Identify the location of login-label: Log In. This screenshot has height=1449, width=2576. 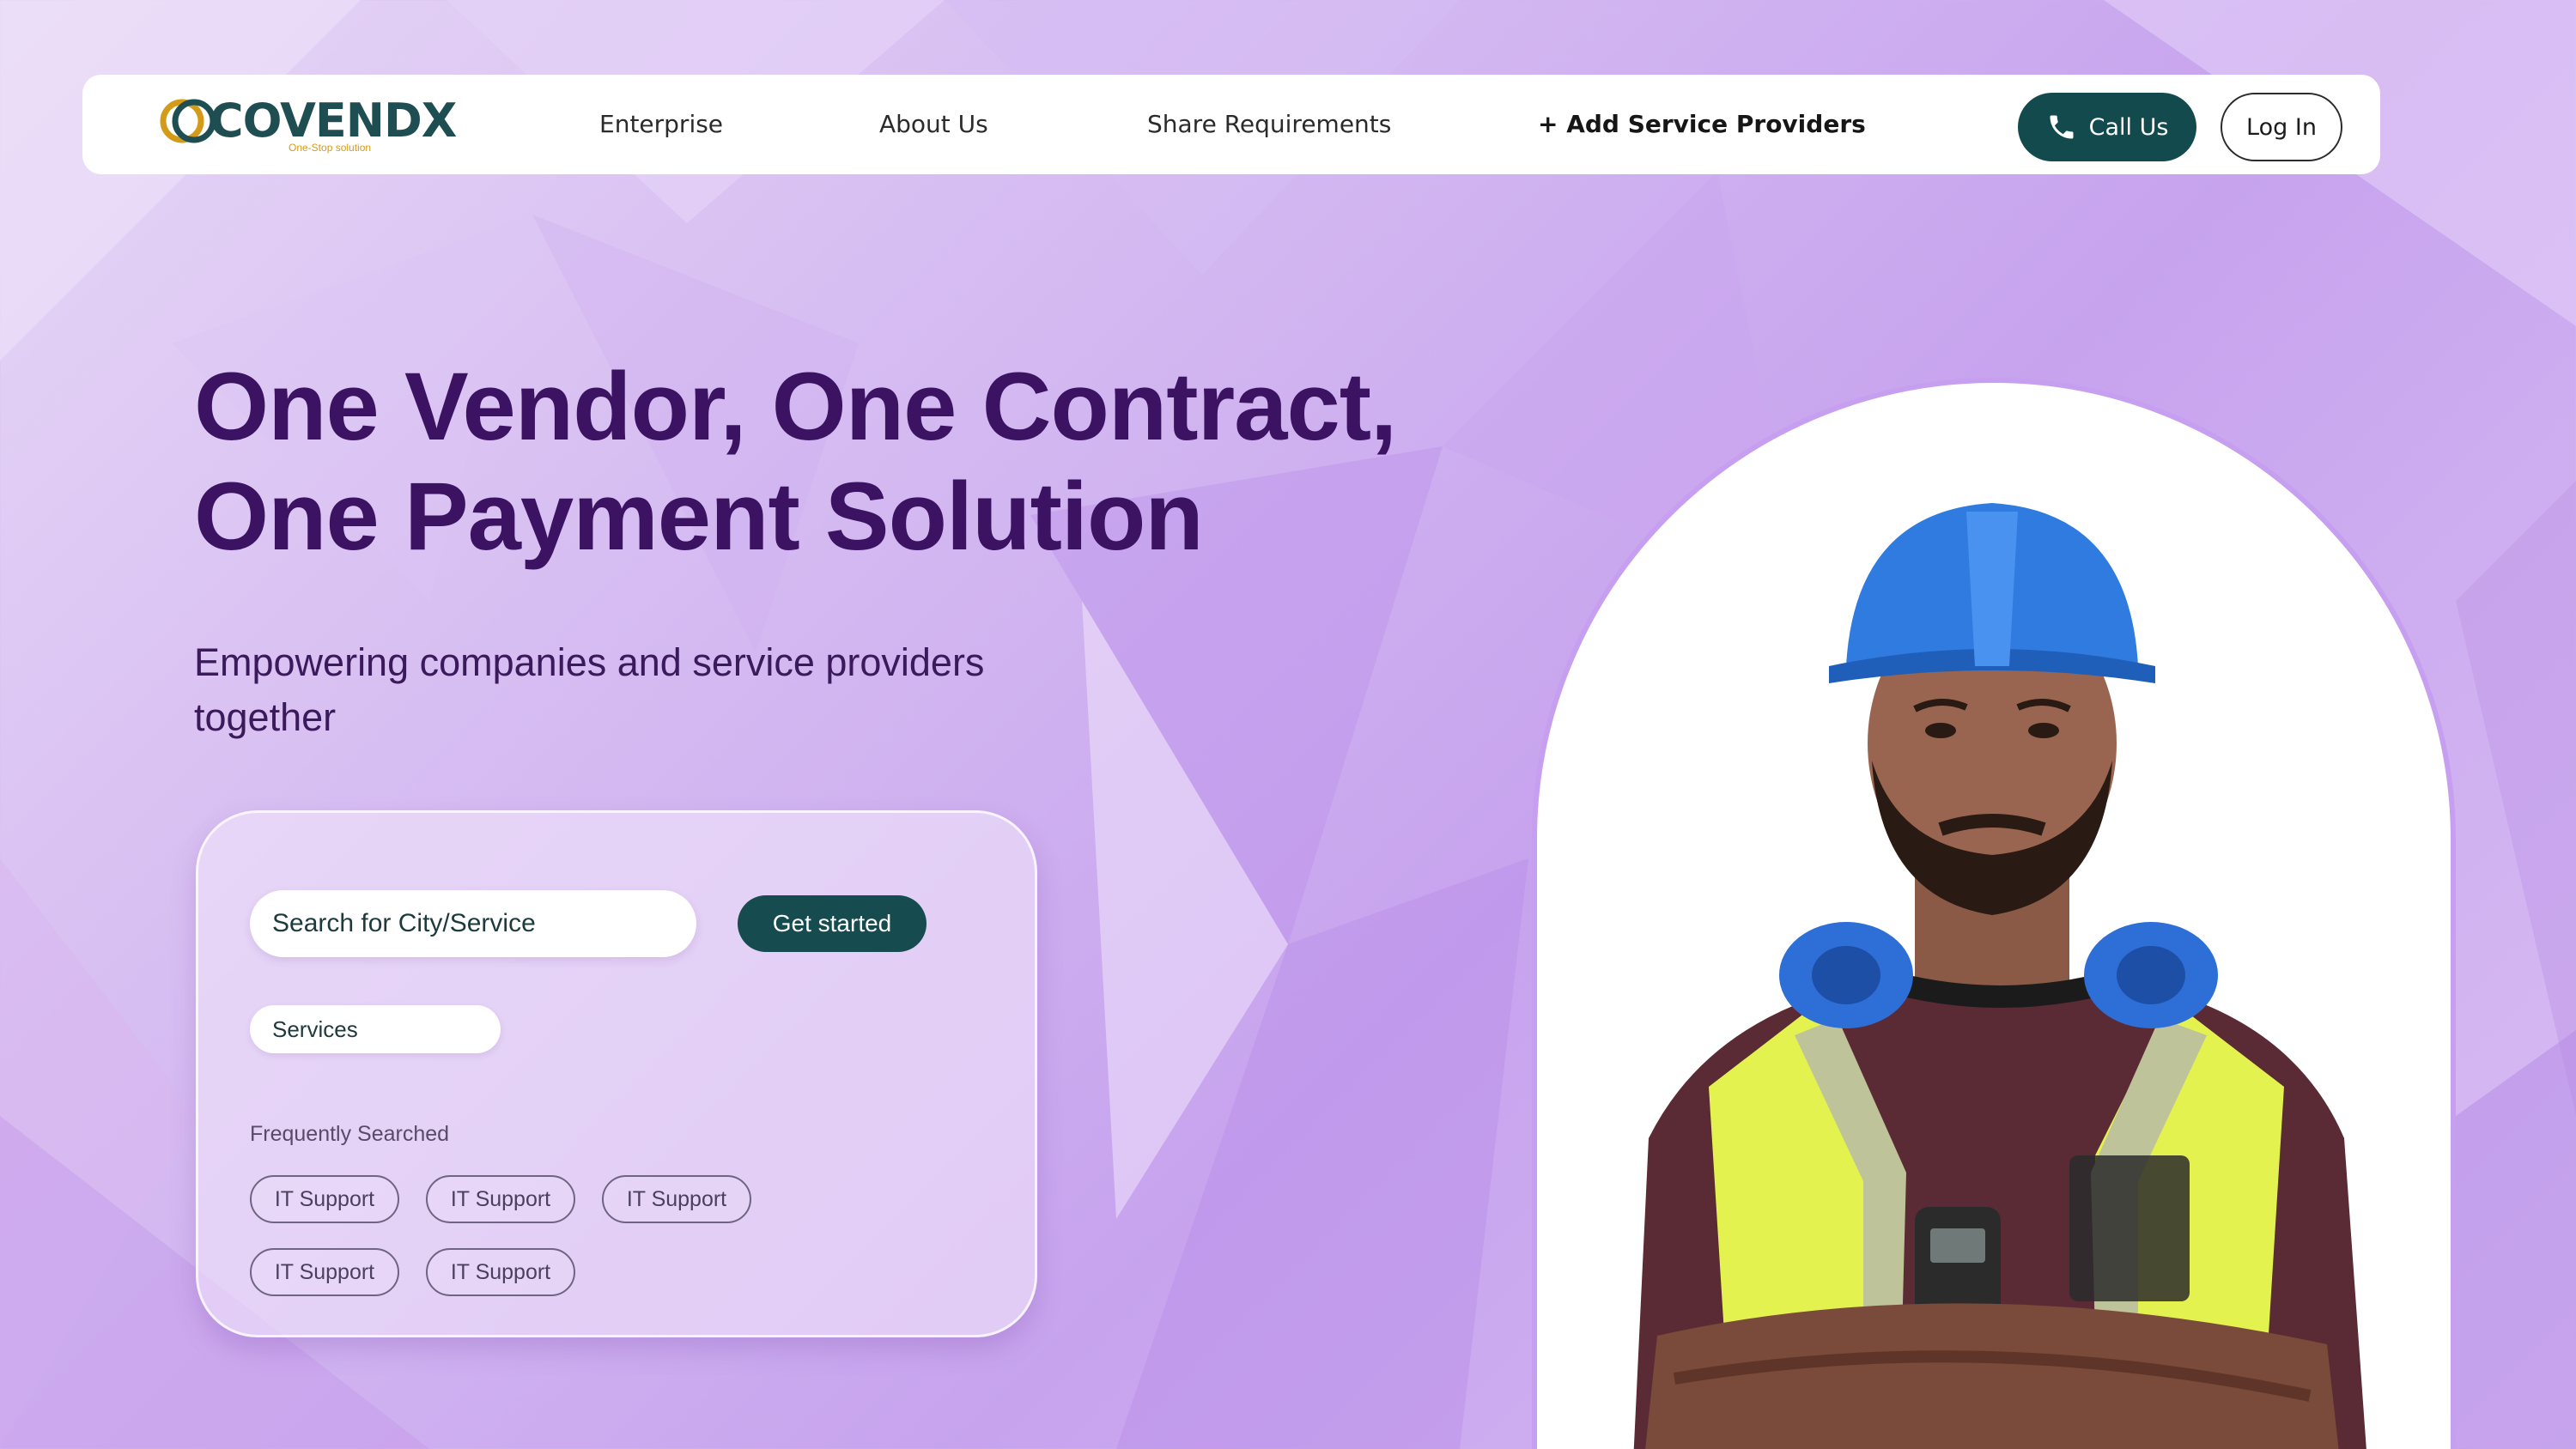
(2281, 127).